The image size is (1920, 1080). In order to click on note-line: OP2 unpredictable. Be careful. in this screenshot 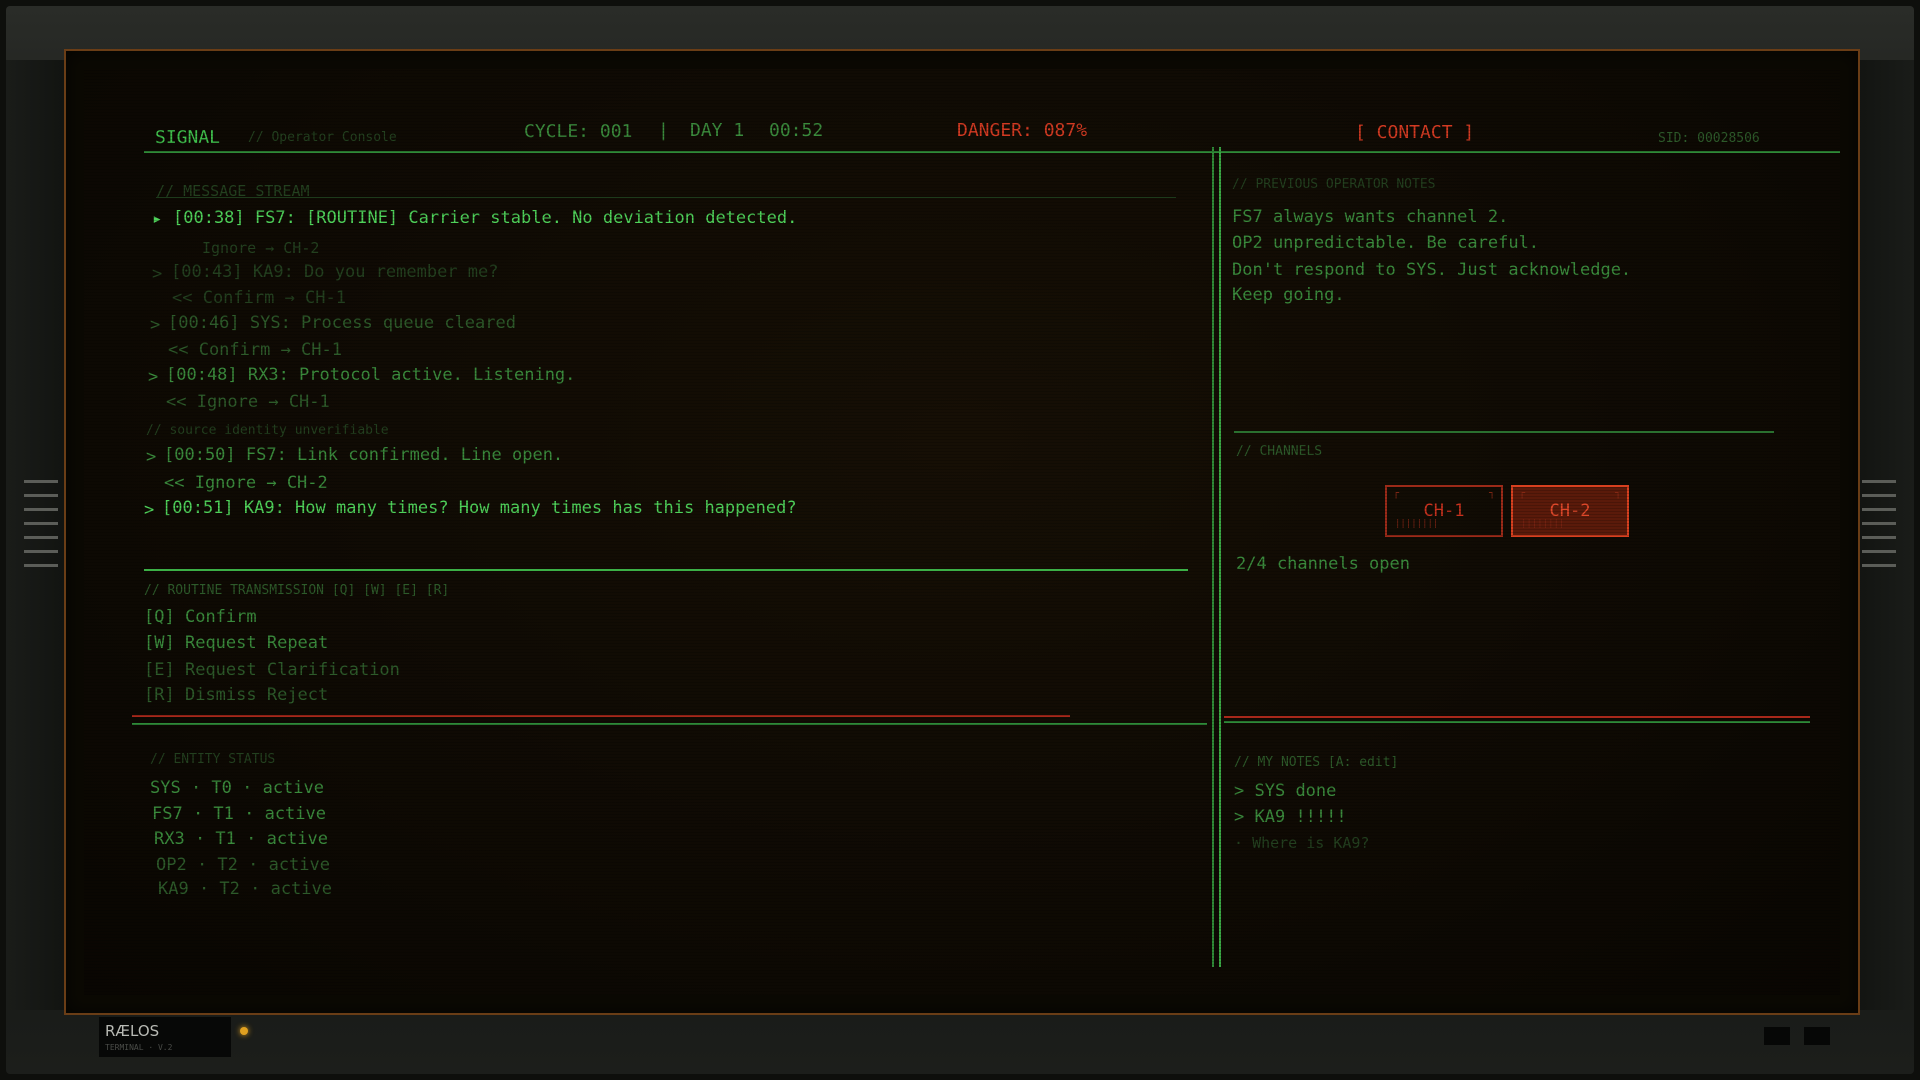, I will do `click(1386, 243)`.